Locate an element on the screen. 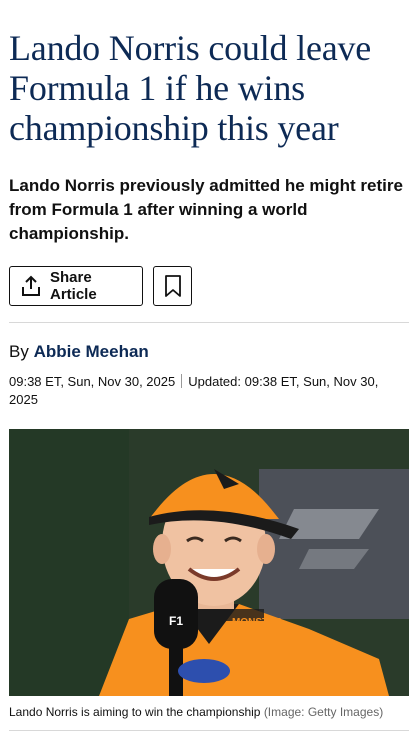 This screenshot has height=751, width=419. caption-credit: (Image: Getty Images) is located at coordinates (323, 712).